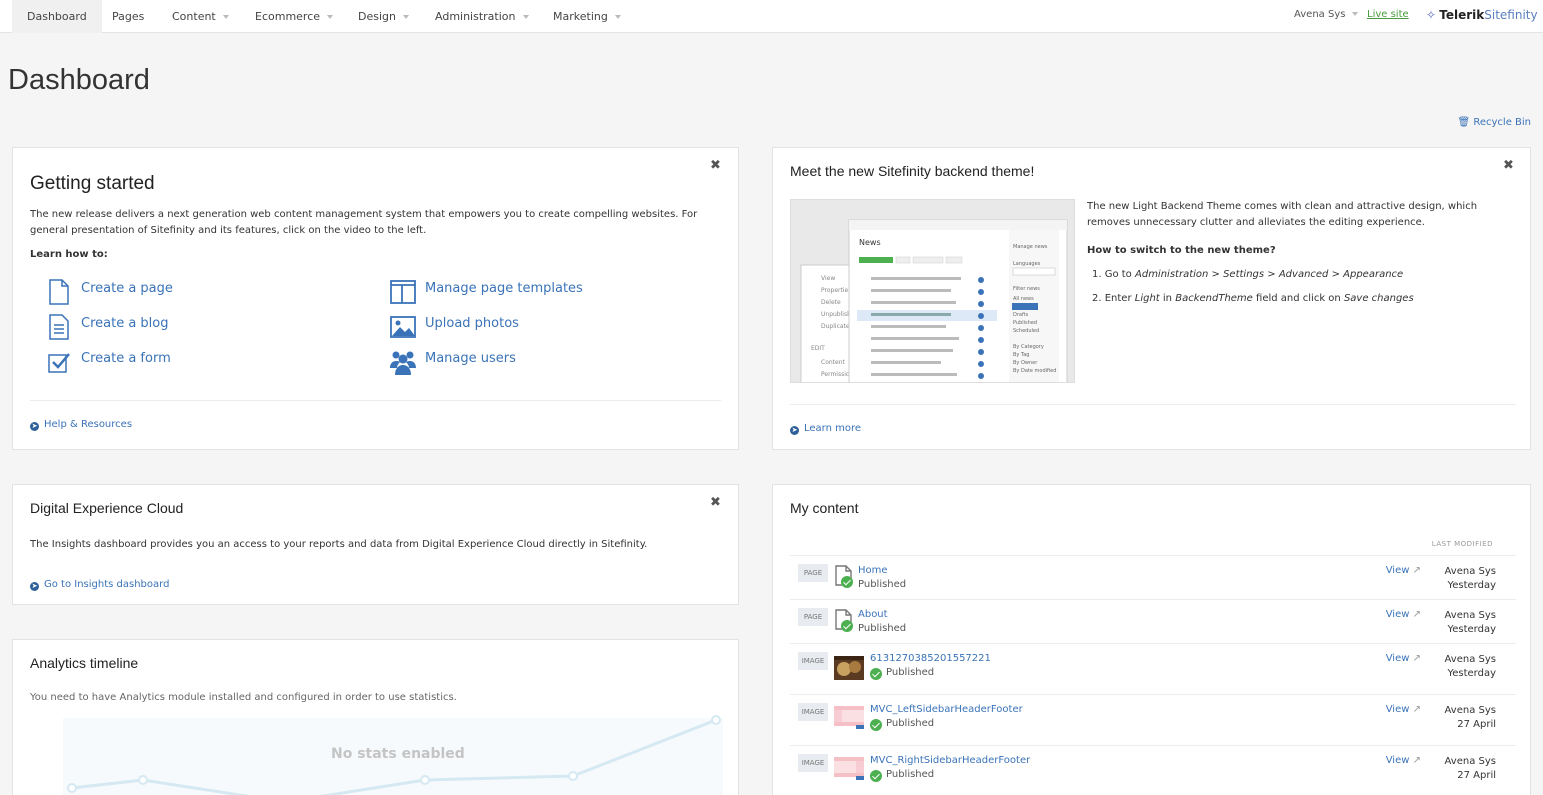 The image size is (1543, 795). What do you see at coordinates (1028, 347) in the screenshot?
I see `svg-text: By Category` at bounding box center [1028, 347].